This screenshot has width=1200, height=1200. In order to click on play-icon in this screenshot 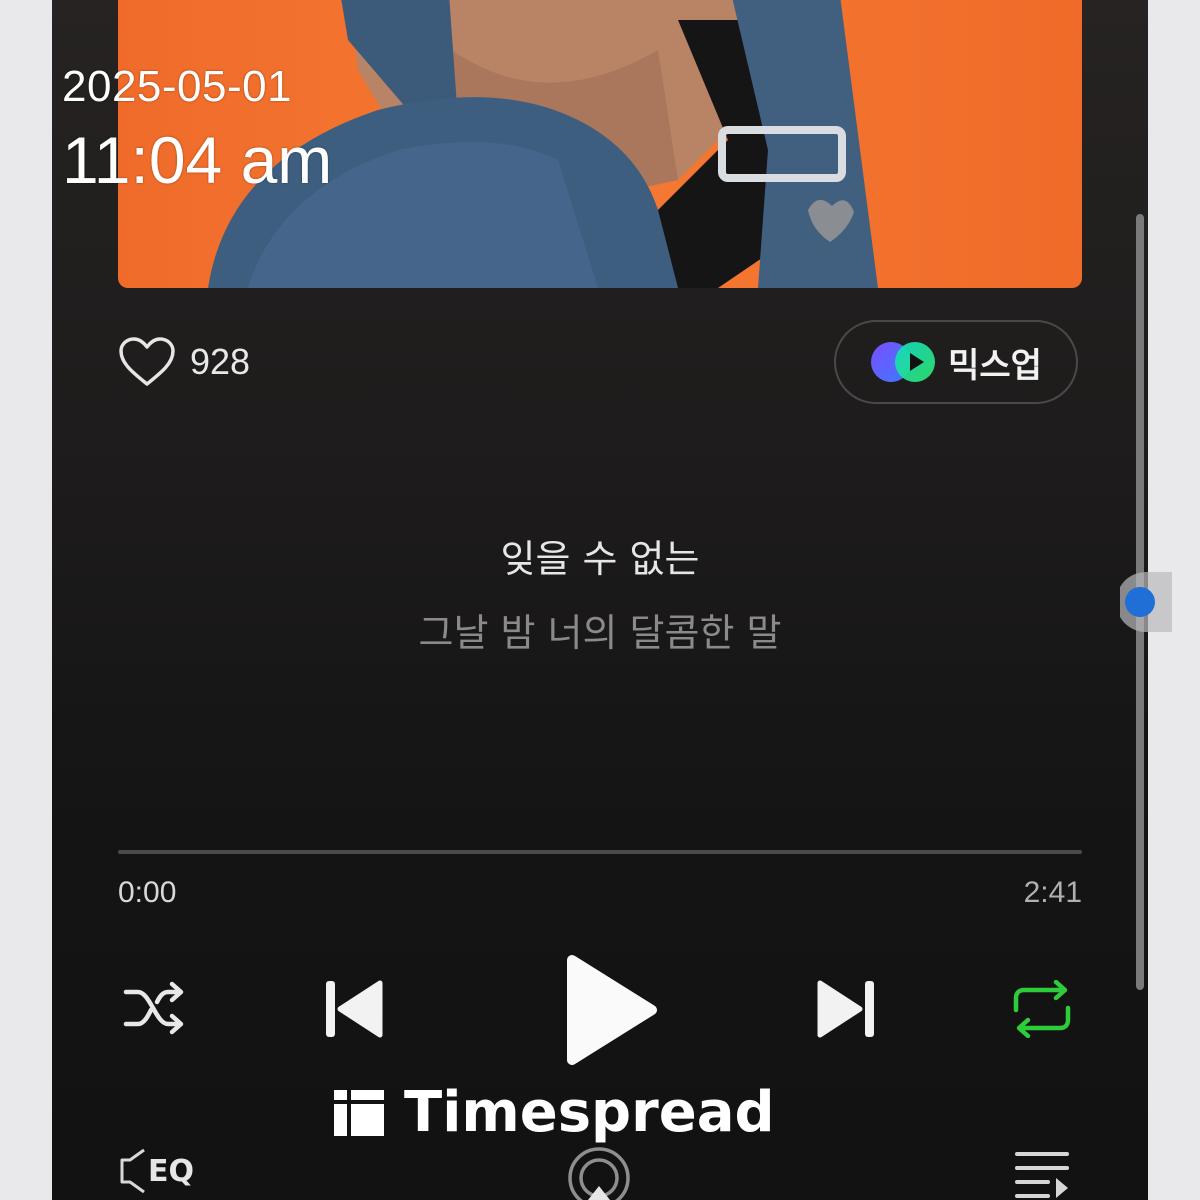, I will do `click(612, 1010)`.